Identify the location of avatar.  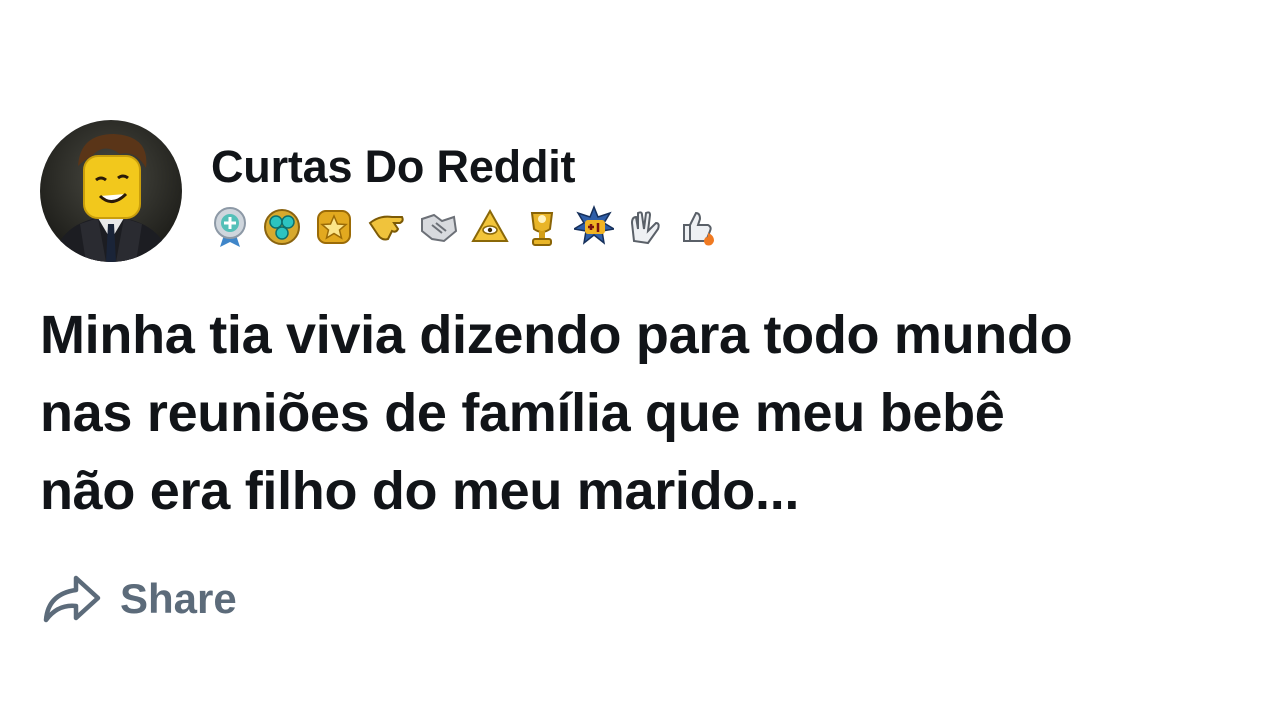
(111, 191).